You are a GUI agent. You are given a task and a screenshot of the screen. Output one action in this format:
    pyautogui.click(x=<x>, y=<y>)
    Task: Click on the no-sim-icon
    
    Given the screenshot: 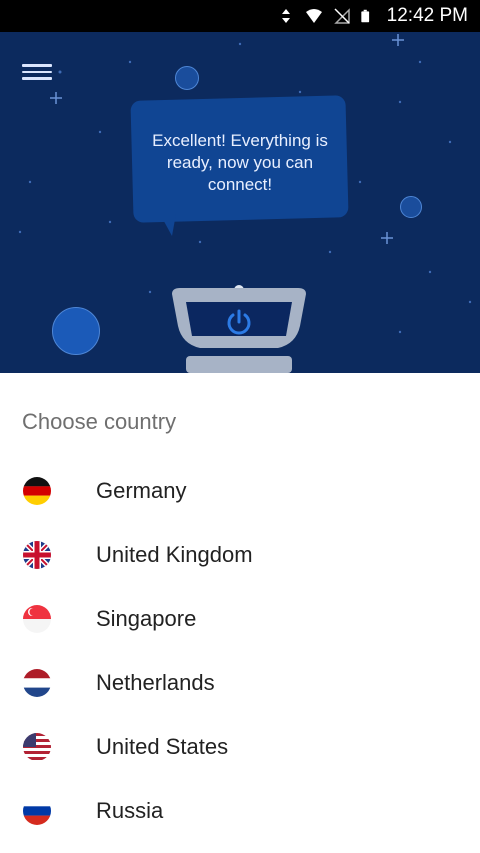 What is the action you would take?
    pyautogui.click(x=341, y=16)
    